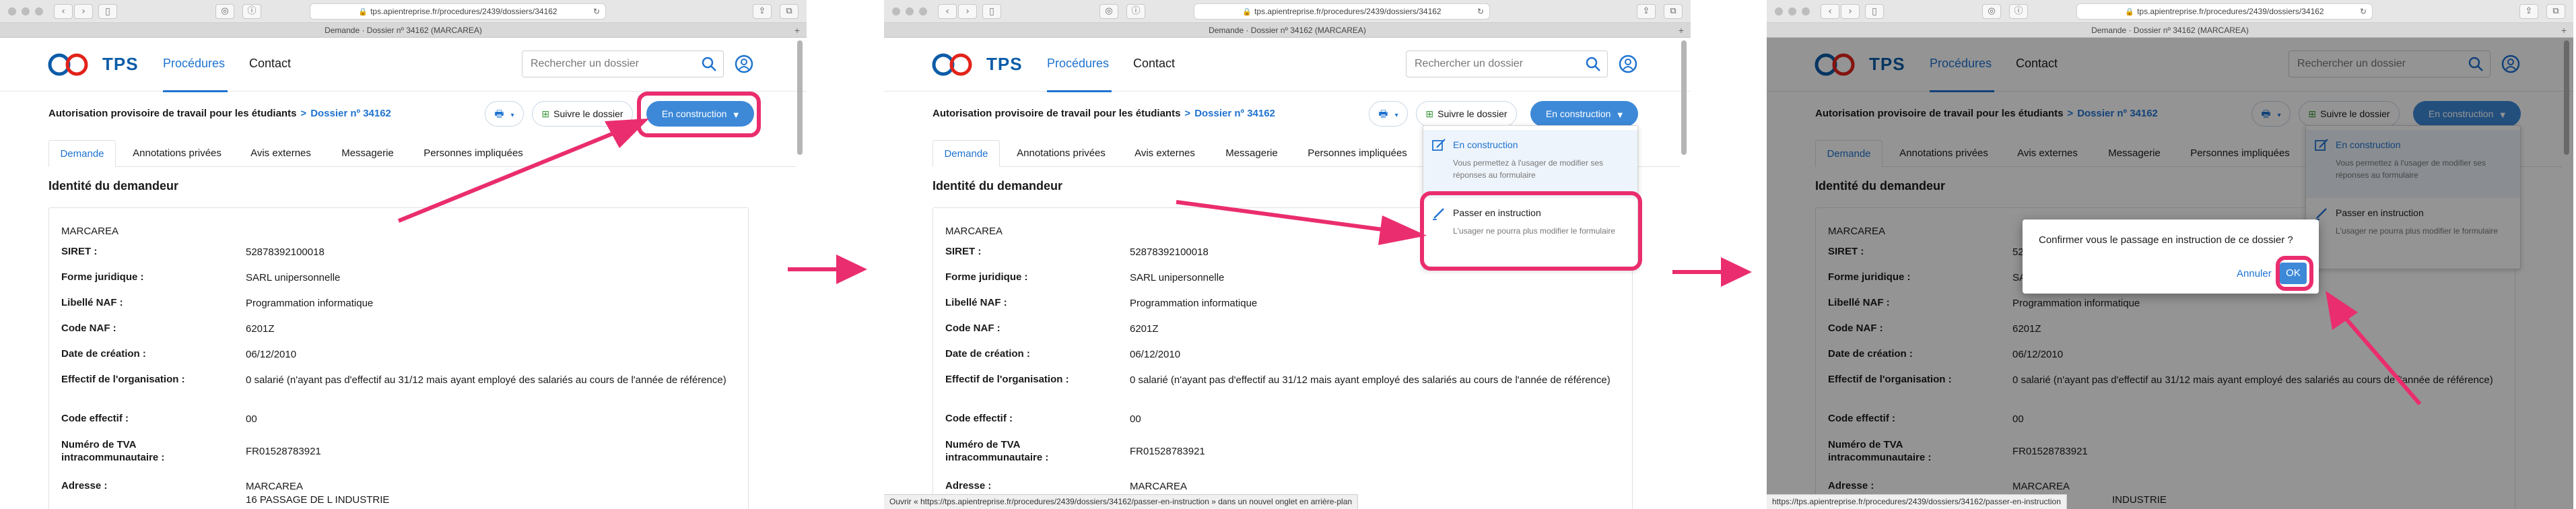 Image resolution: width=2576 pixels, height=509 pixels. What do you see at coordinates (196, 91) in the screenshot?
I see `active-nav-indicator` at bounding box center [196, 91].